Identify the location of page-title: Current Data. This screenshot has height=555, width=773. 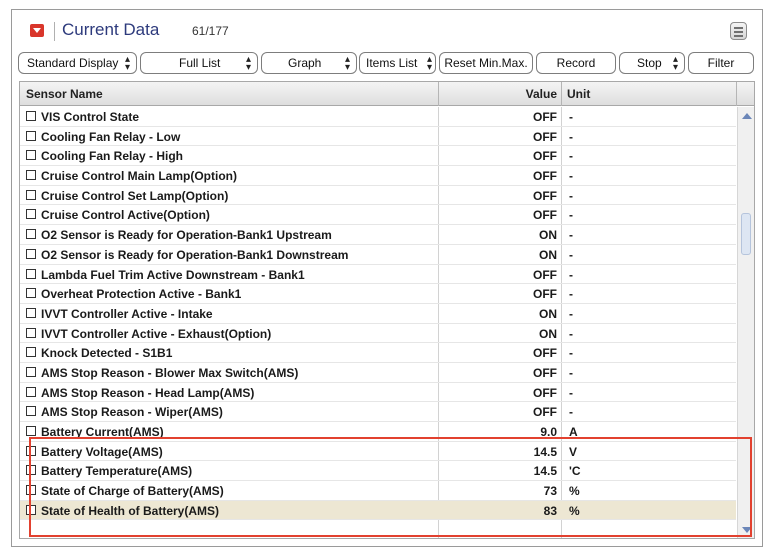
(111, 29).